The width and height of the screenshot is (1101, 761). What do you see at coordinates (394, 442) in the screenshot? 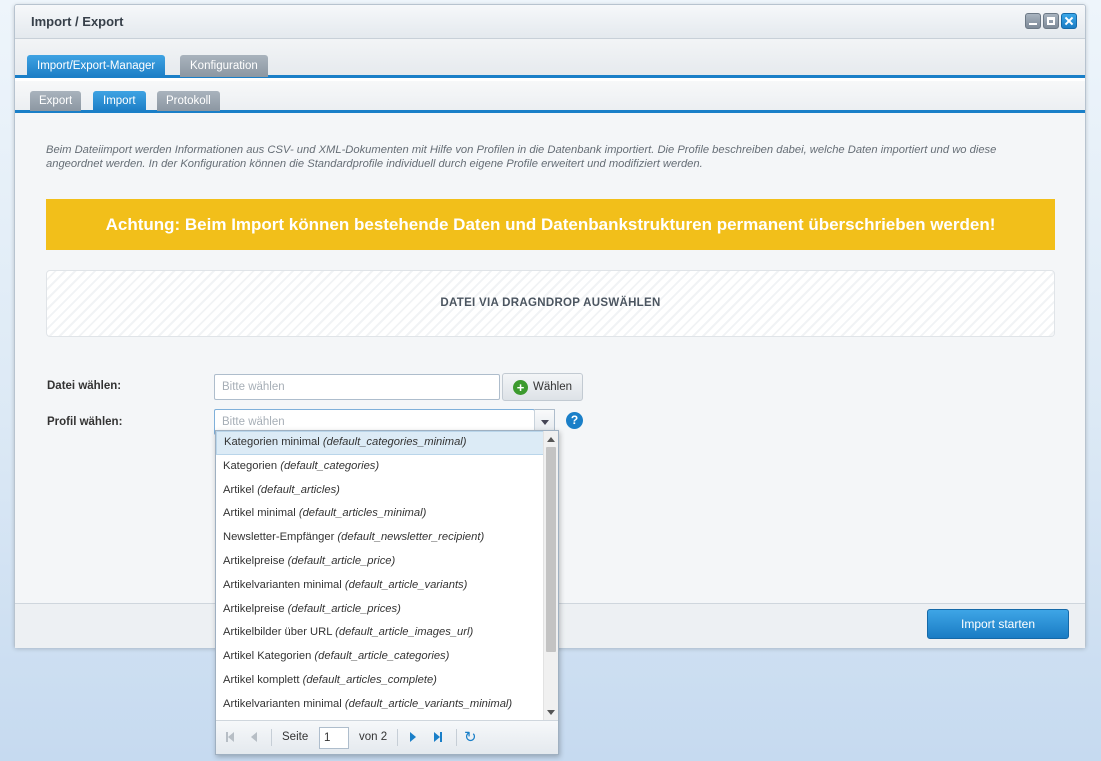
I see `profile-option-key: (default_categories_minimal)` at bounding box center [394, 442].